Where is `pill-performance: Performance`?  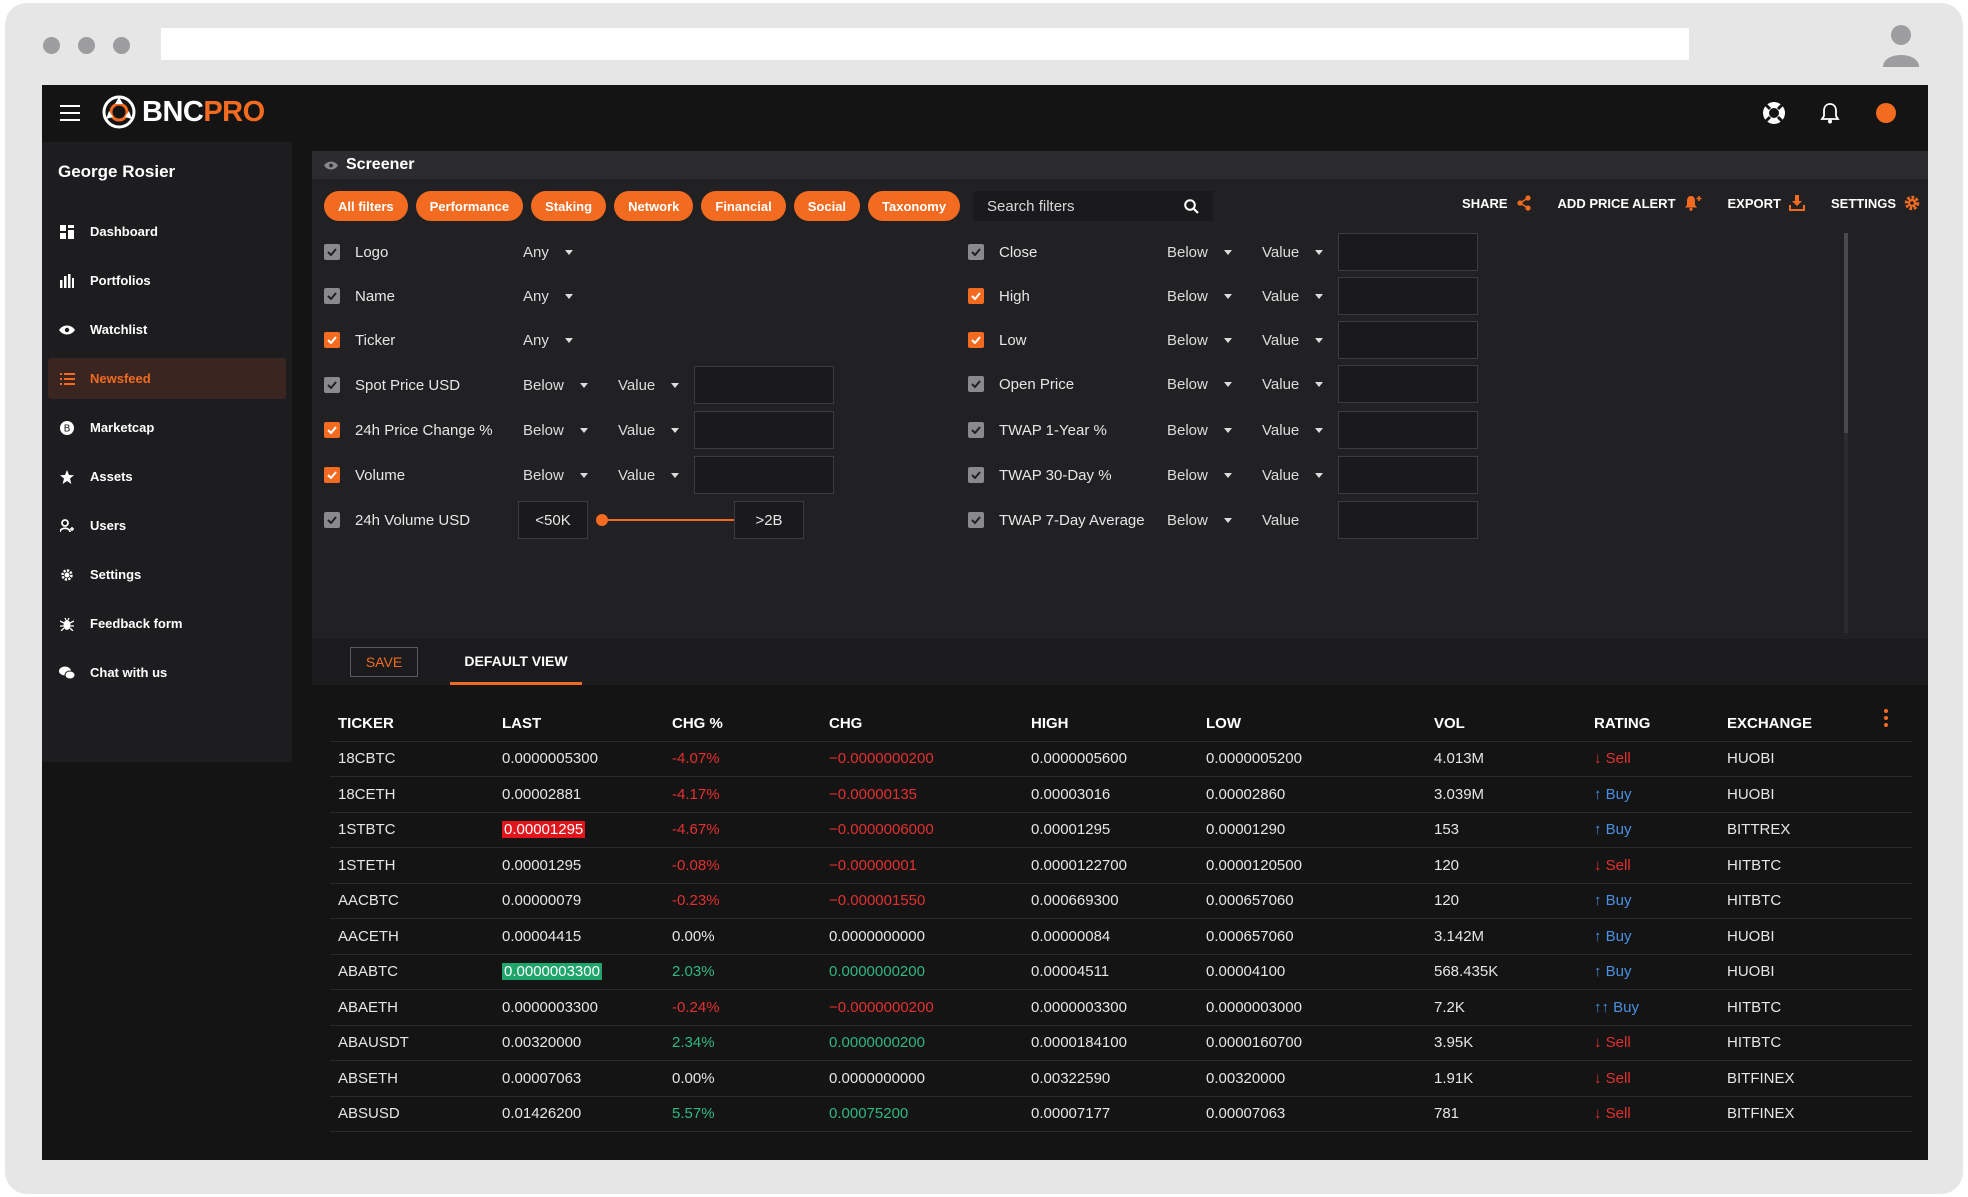 pill-performance: Performance is located at coordinates (469, 206).